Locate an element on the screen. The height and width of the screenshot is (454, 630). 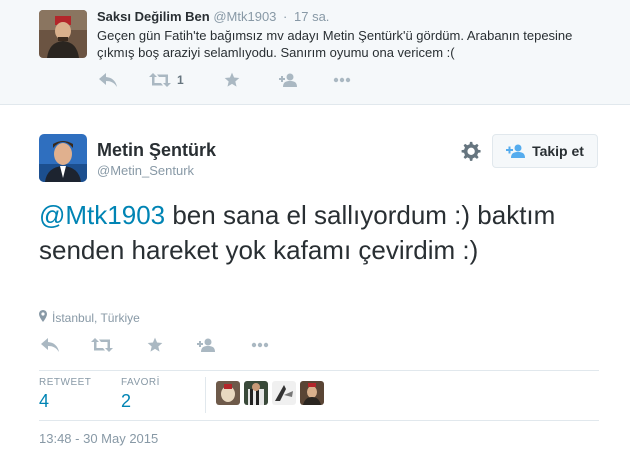
retweet-stat-label: RETWEET is located at coordinates (65, 382).